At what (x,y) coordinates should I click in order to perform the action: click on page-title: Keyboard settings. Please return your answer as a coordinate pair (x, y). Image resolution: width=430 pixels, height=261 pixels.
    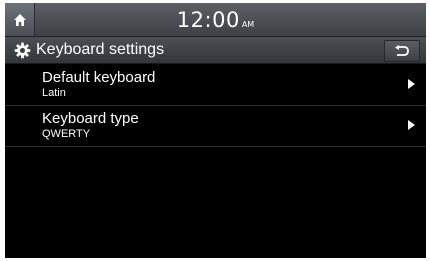
    Looking at the image, I should click on (100, 49).